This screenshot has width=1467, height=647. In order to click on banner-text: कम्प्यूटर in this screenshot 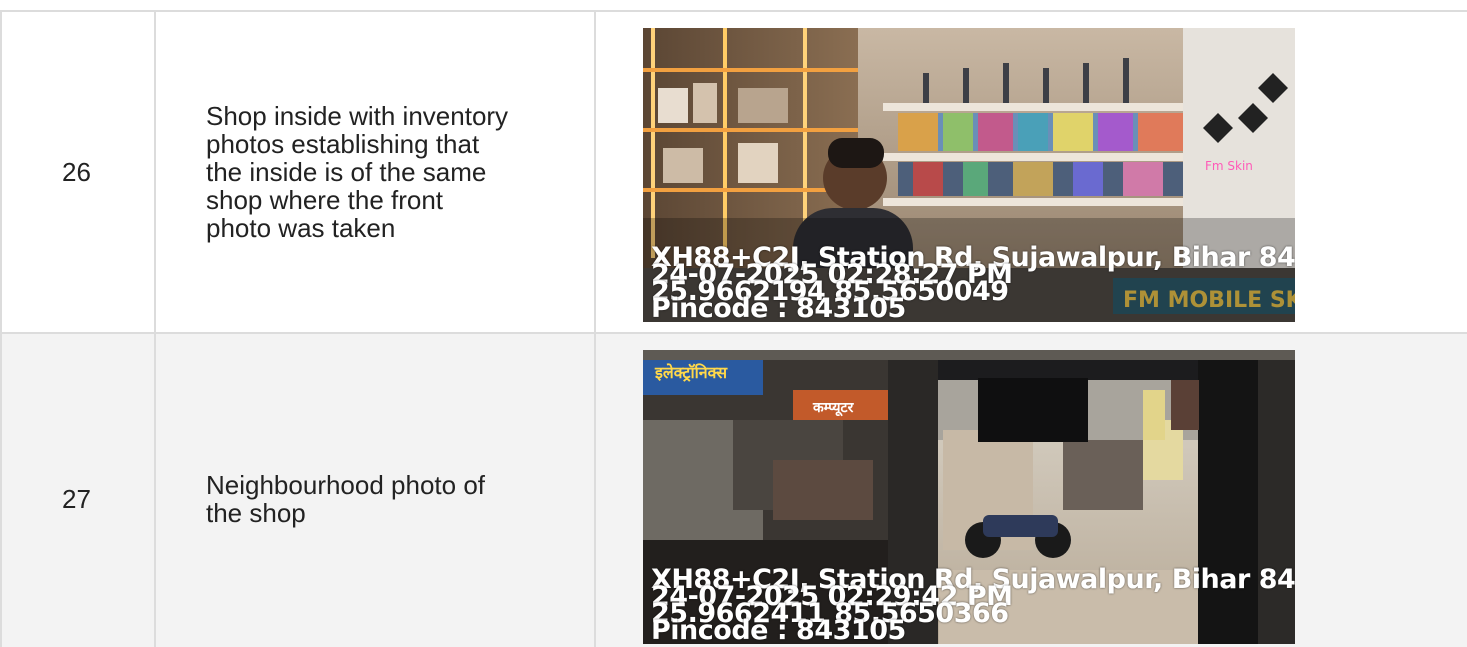, I will do `click(833, 408)`.